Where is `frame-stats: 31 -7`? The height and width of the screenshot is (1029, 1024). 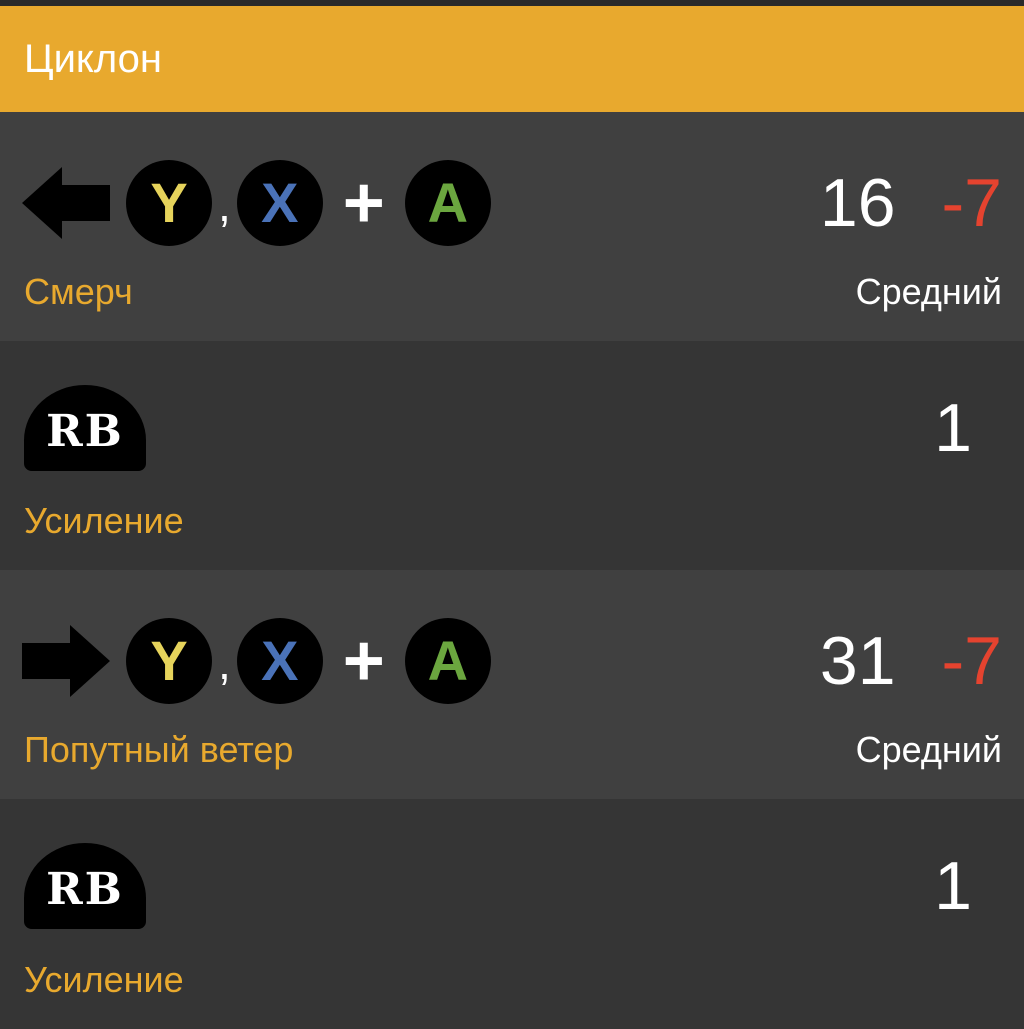
frame-stats: 31 -7 is located at coordinates (911, 661).